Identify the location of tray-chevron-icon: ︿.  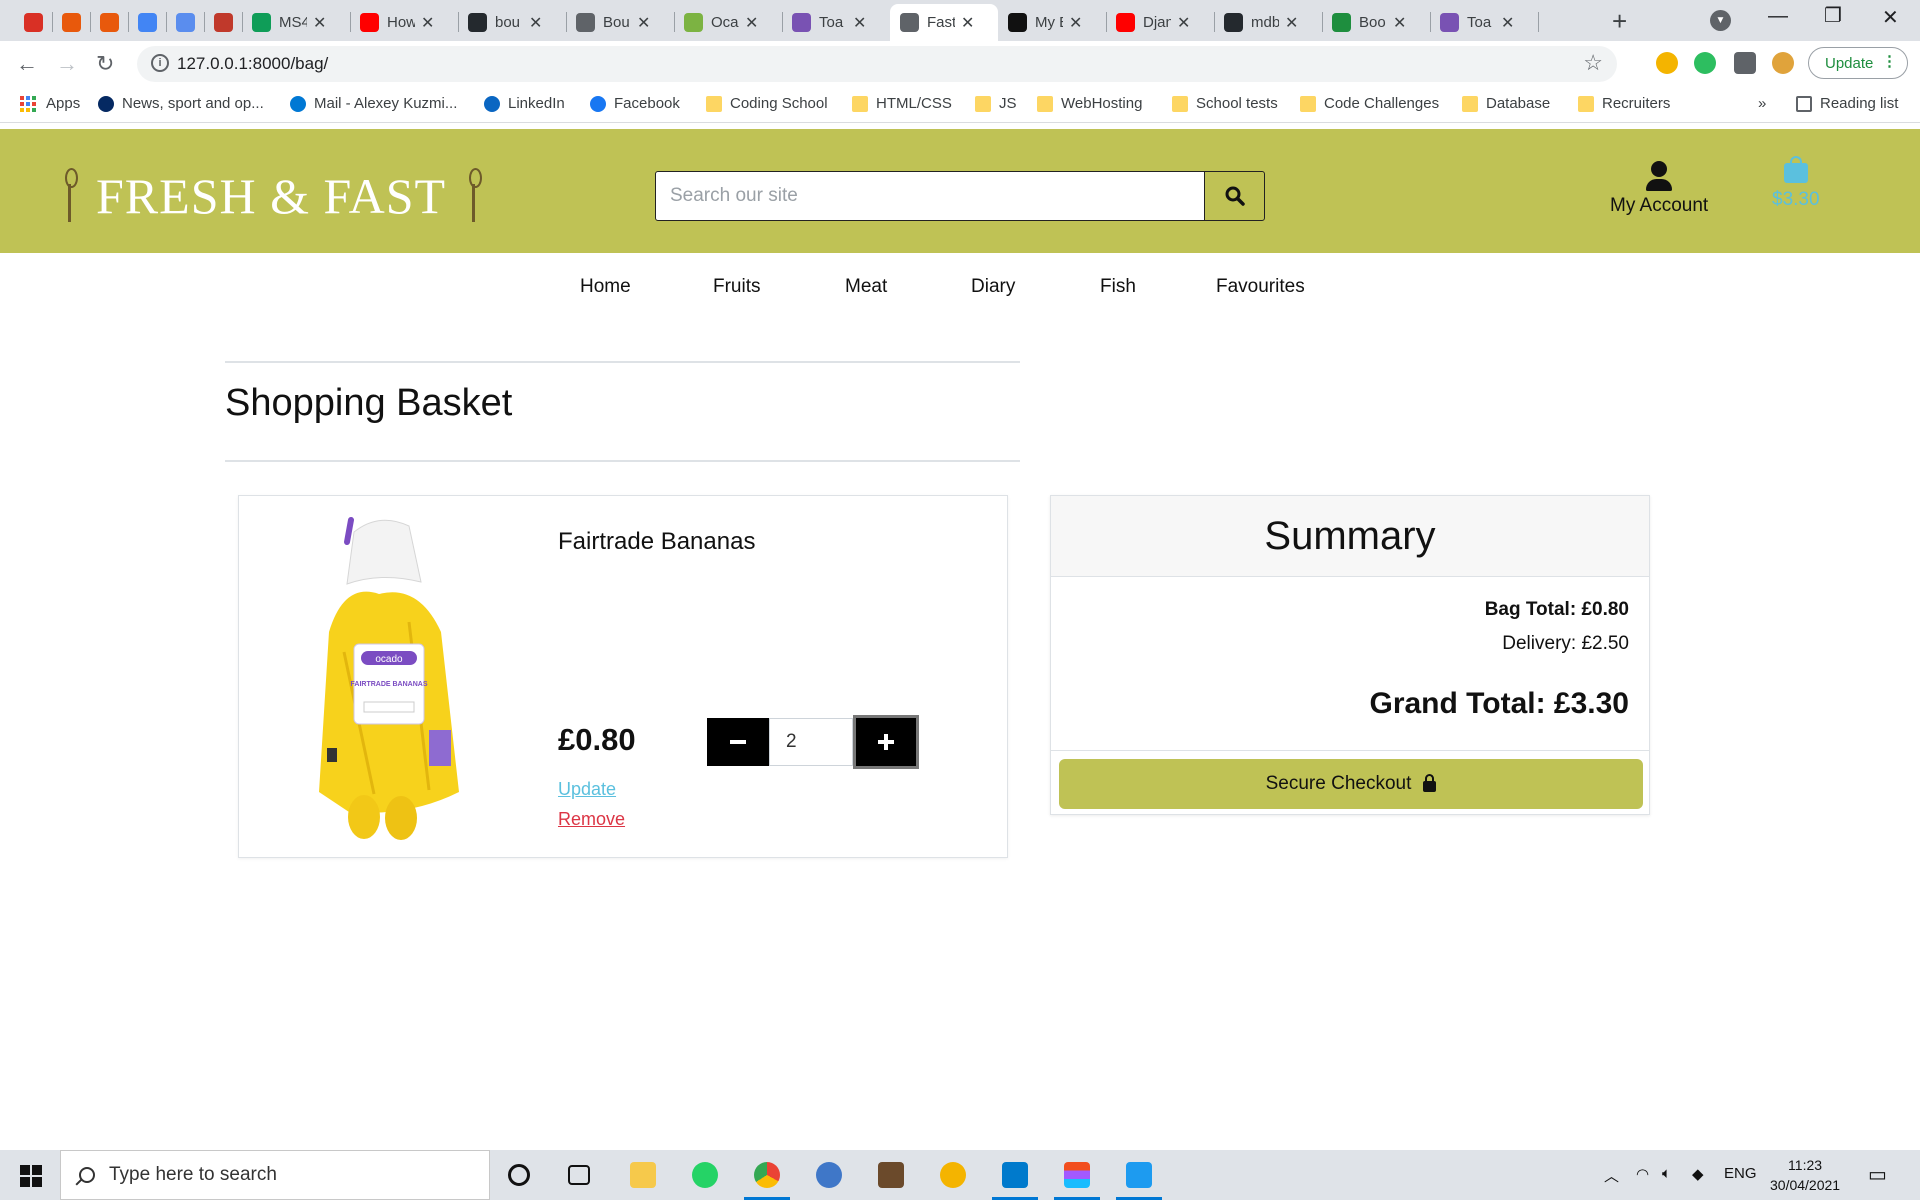
(1611, 1175).